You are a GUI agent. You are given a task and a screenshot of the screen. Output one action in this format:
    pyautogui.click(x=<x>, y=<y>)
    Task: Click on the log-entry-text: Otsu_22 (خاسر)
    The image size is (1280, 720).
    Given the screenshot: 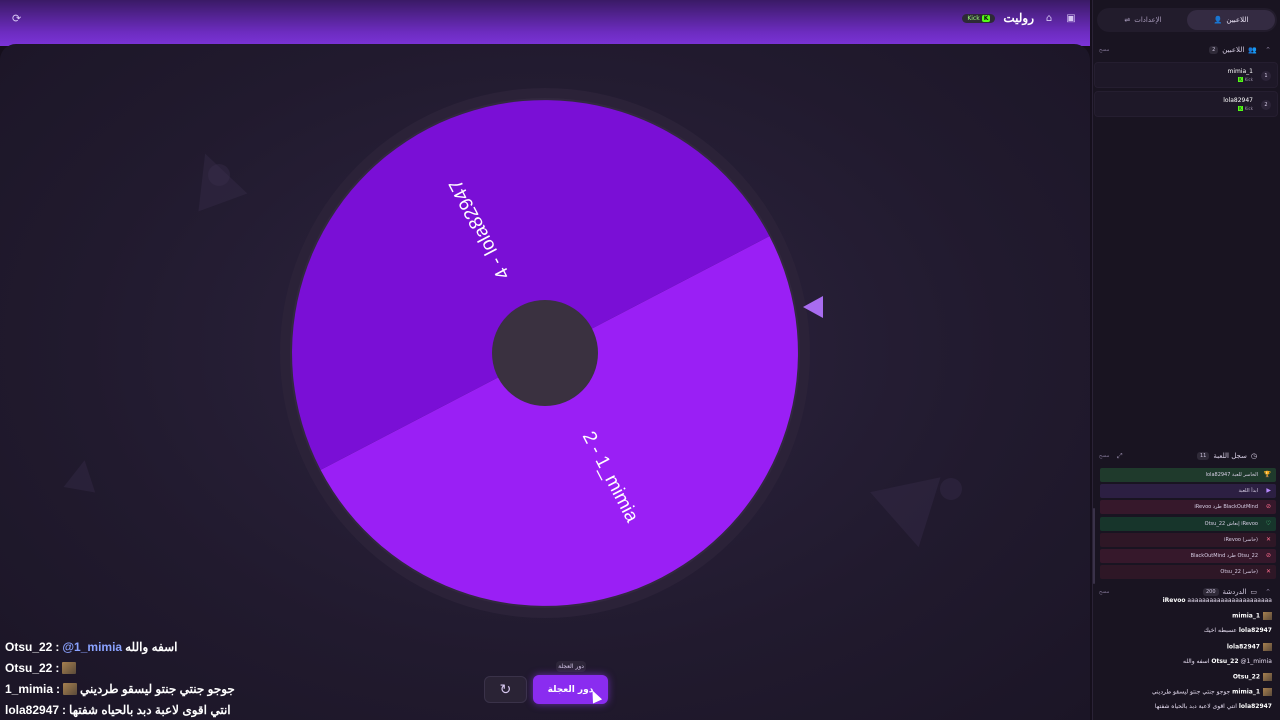 What is the action you would take?
    pyautogui.click(x=1239, y=572)
    